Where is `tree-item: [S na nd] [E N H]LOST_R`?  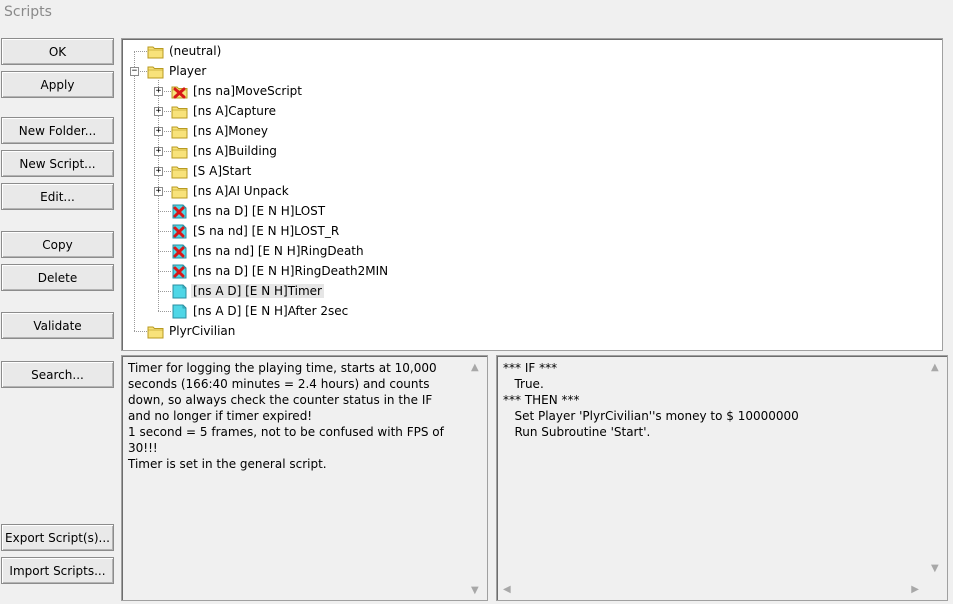
tree-item: [S na nd] [E N H]LOST_R is located at coordinates (256, 231).